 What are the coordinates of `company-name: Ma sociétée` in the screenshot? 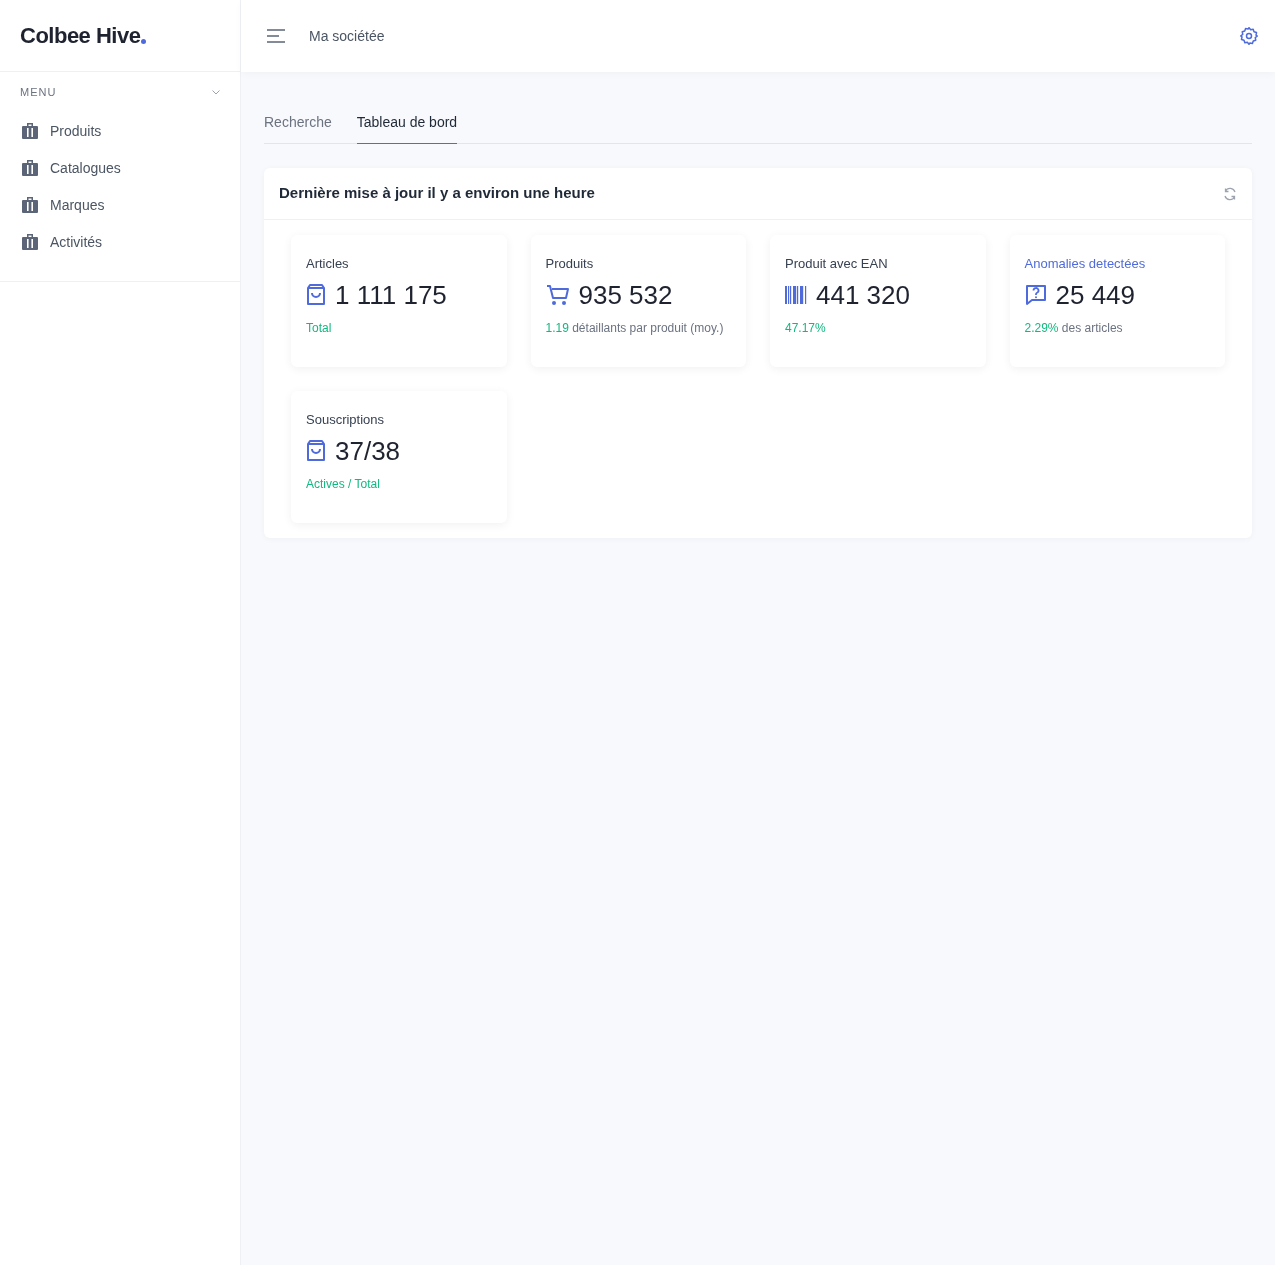 It's located at (347, 36).